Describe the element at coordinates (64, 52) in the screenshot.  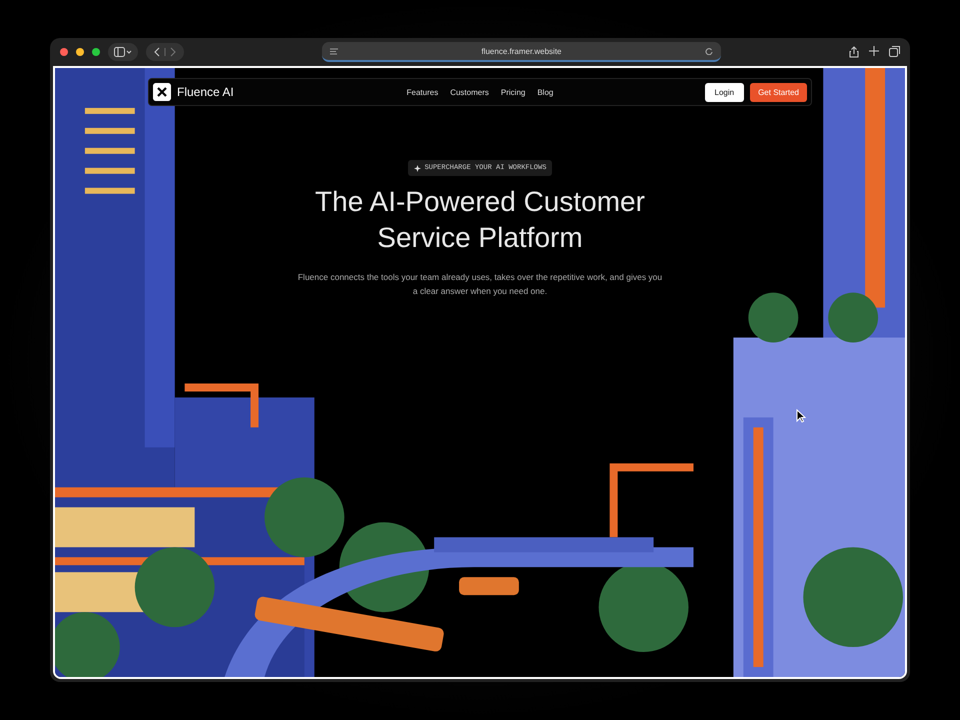
I see `close-window-button` at that location.